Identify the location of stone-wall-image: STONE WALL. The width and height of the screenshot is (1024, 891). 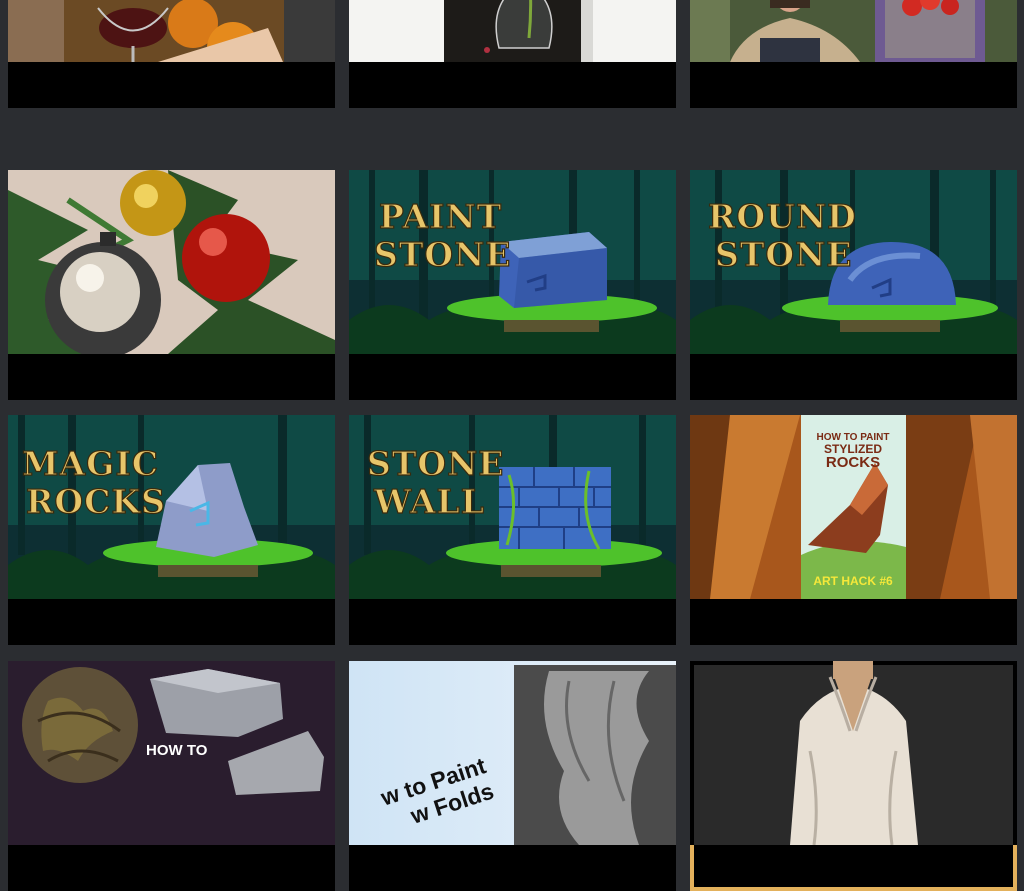
(512, 507).